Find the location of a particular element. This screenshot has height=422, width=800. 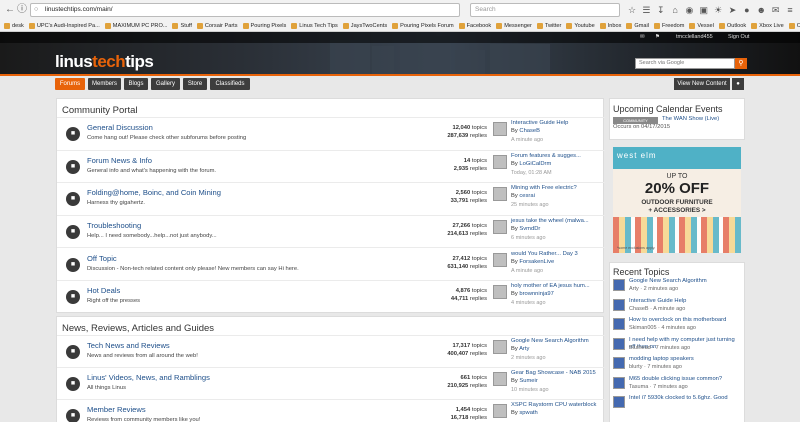

sign-out-link: Sign Out is located at coordinates (738, 37).